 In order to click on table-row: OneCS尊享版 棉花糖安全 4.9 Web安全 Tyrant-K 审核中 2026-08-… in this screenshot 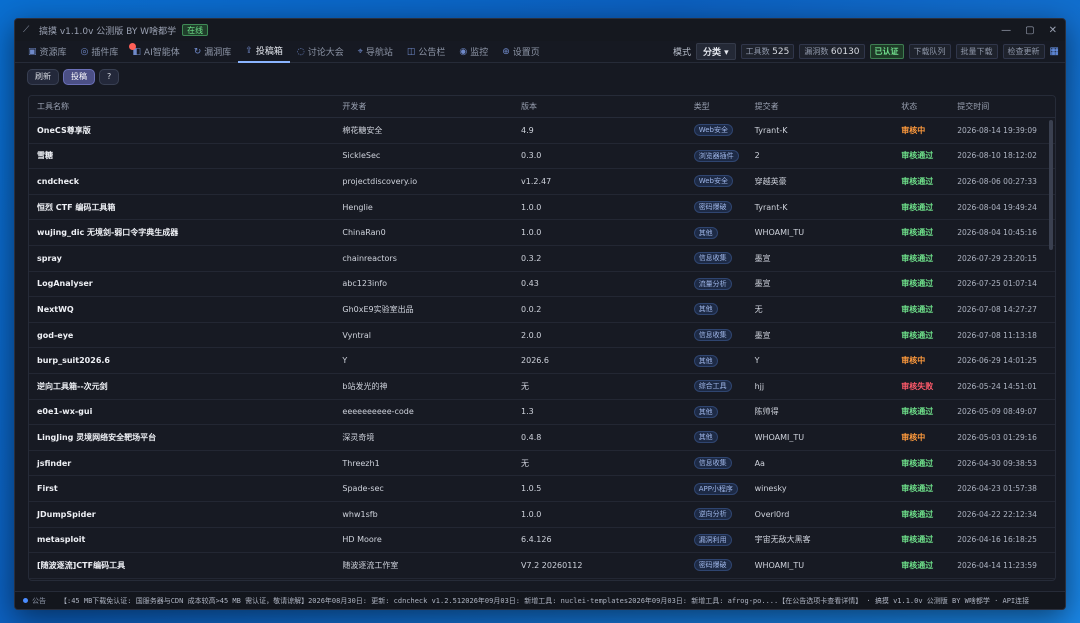, I will do `click(542, 131)`.